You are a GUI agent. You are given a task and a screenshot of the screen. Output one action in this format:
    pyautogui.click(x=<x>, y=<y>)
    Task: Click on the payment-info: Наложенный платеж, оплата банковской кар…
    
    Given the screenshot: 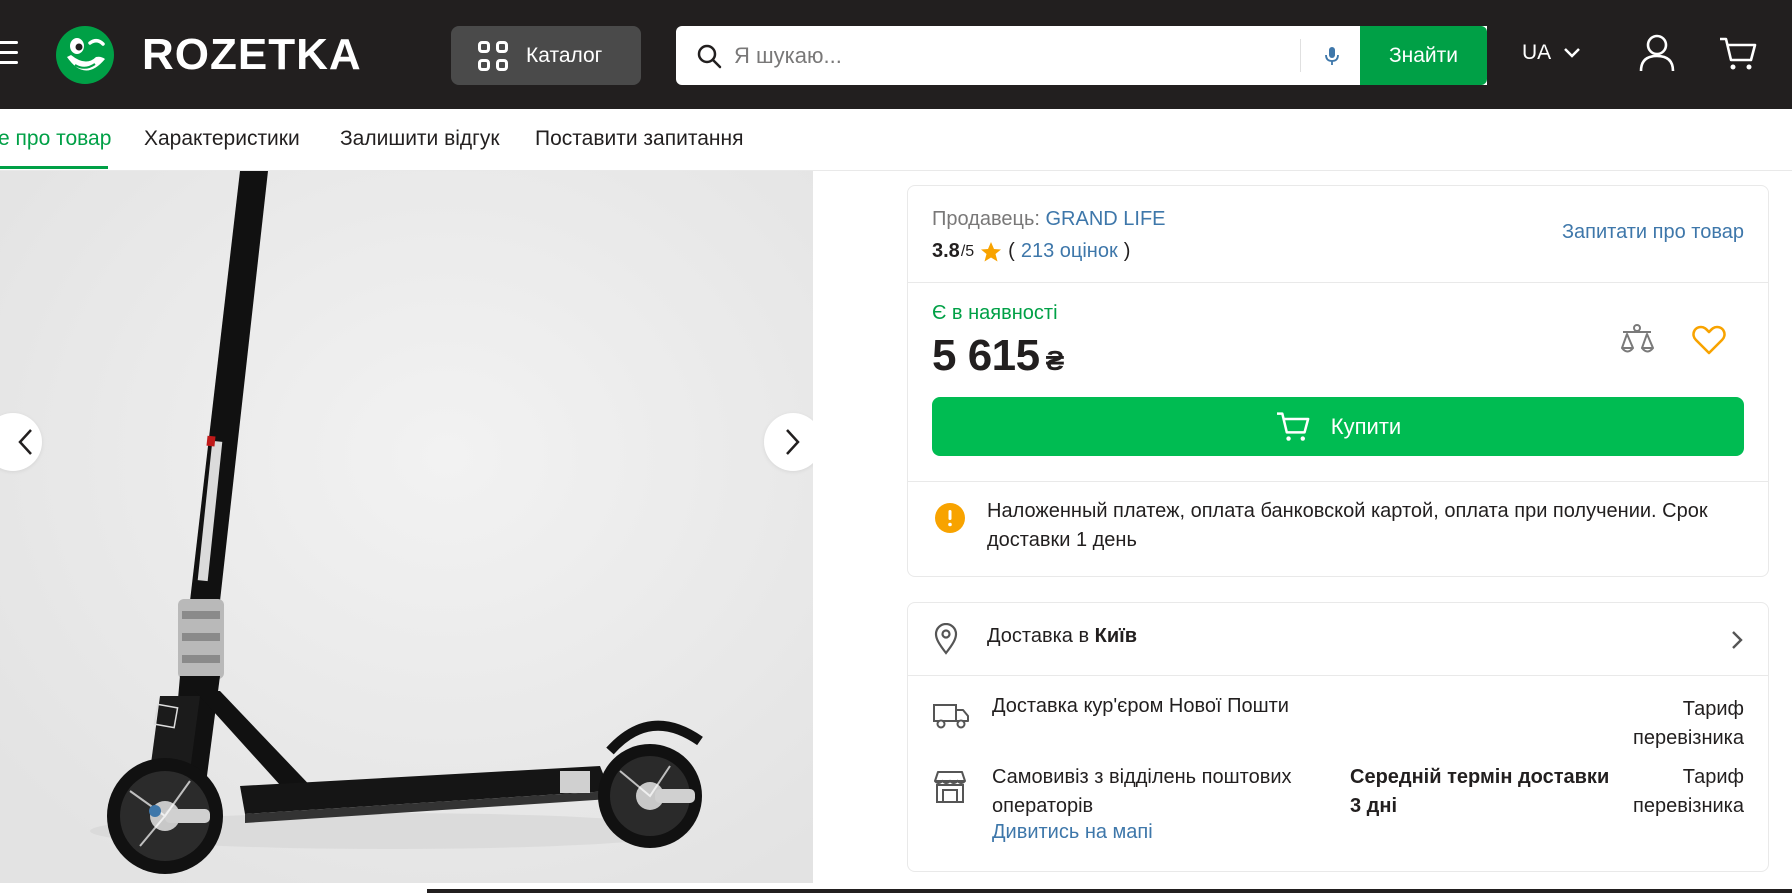 What is the action you would take?
    pyautogui.click(x=1347, y=525)
    